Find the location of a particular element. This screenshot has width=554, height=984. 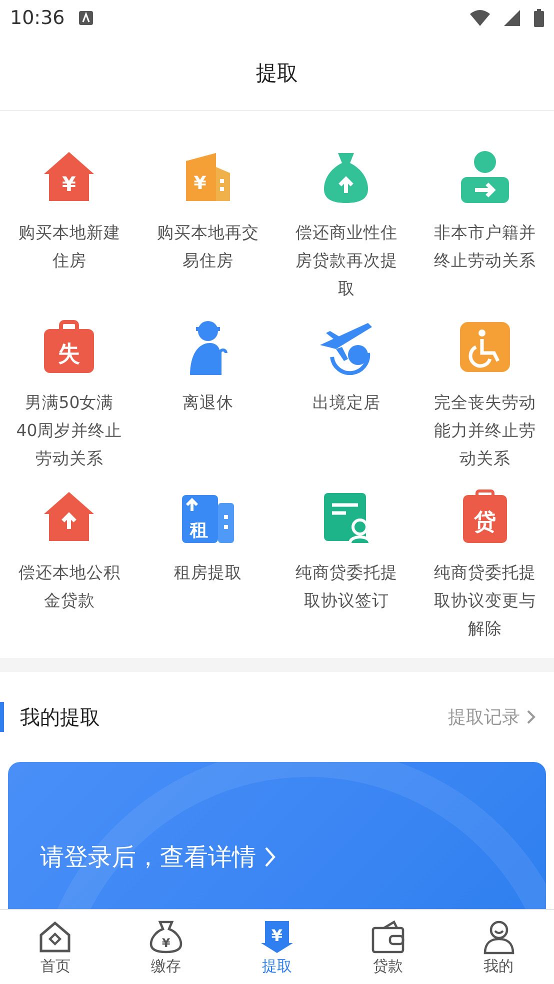

withdrawal-option: 纯商贷委托提取协议变更与解除 is located at coordinates (484, 601).